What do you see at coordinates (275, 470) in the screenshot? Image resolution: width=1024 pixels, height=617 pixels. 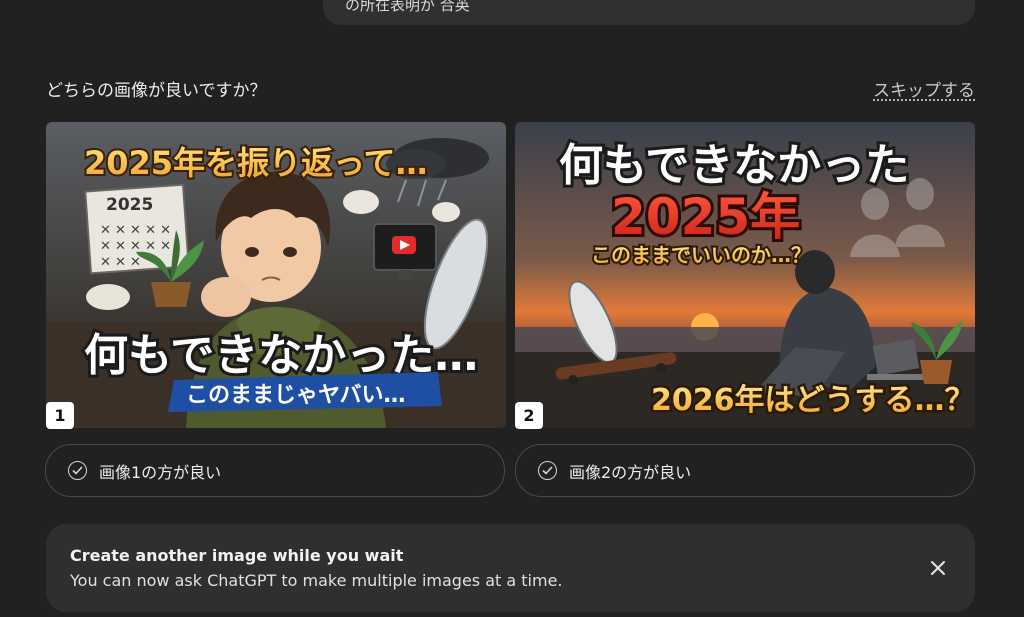 I see `prefer-image-1-button: 画像1の方が良い` at bounding box center [275, 470].